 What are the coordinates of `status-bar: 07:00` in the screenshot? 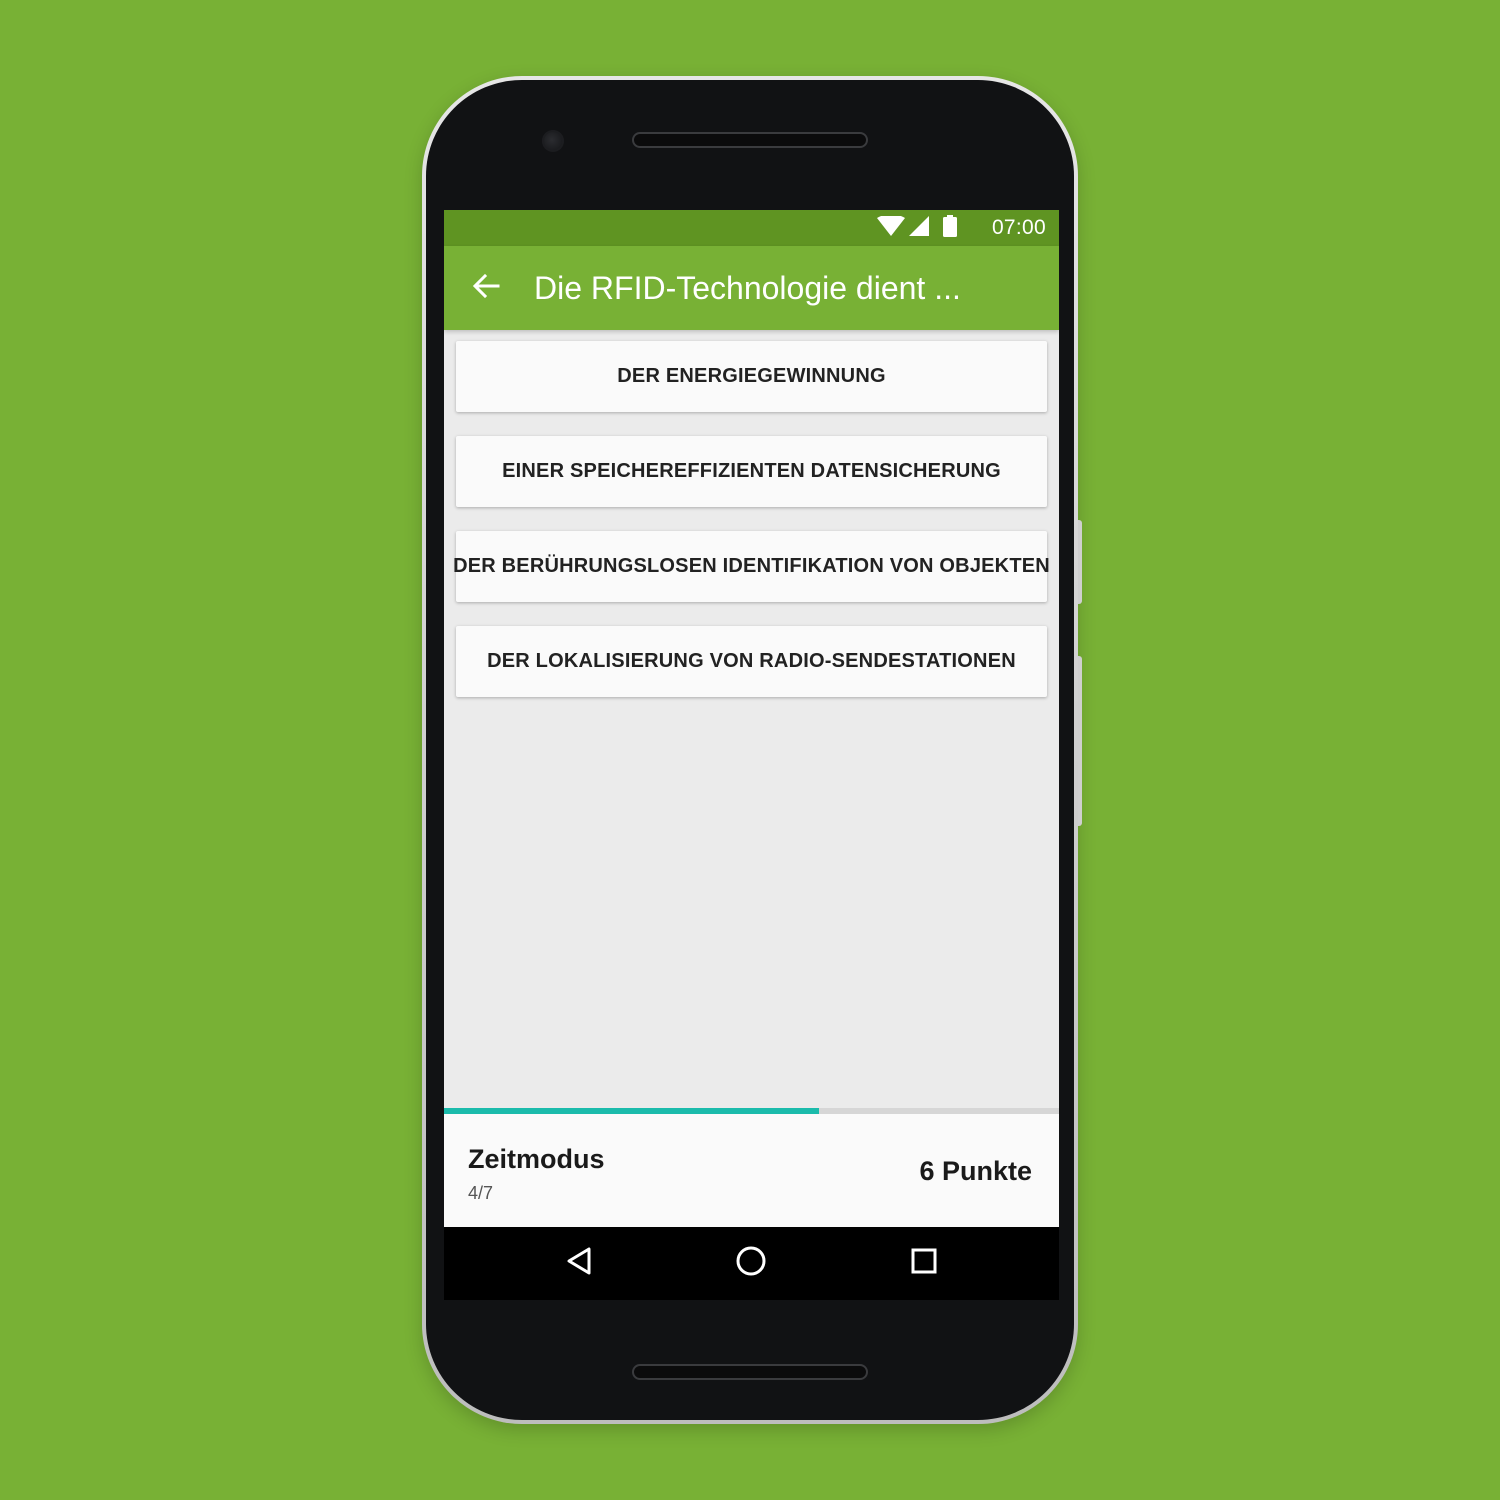 It's located at (751, 228).